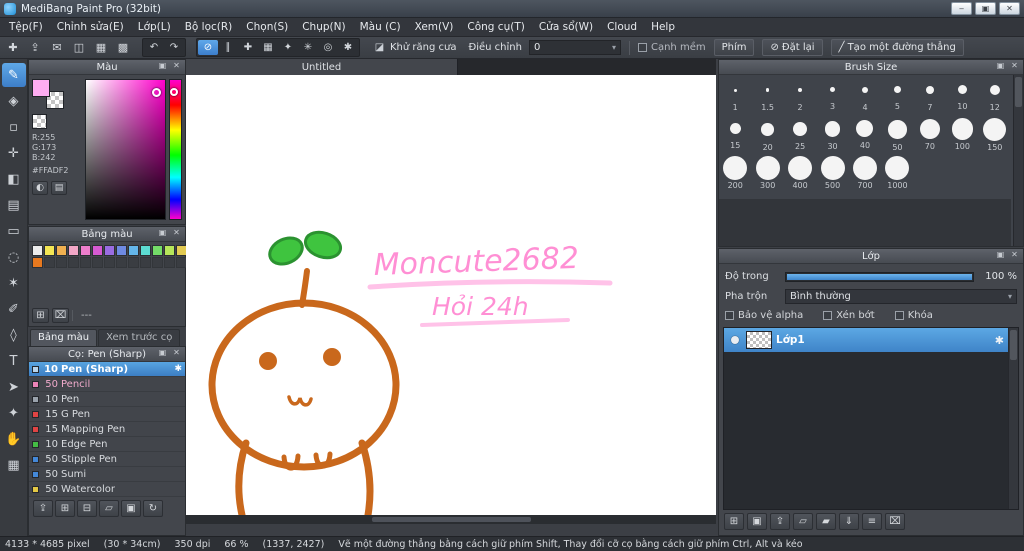 The width and height of the screenshot is (1024, 551). What do you see at coordinates (832, 174) in the screenshot?
I see `brush-size-option: 500` at bounding box center [832, 174].